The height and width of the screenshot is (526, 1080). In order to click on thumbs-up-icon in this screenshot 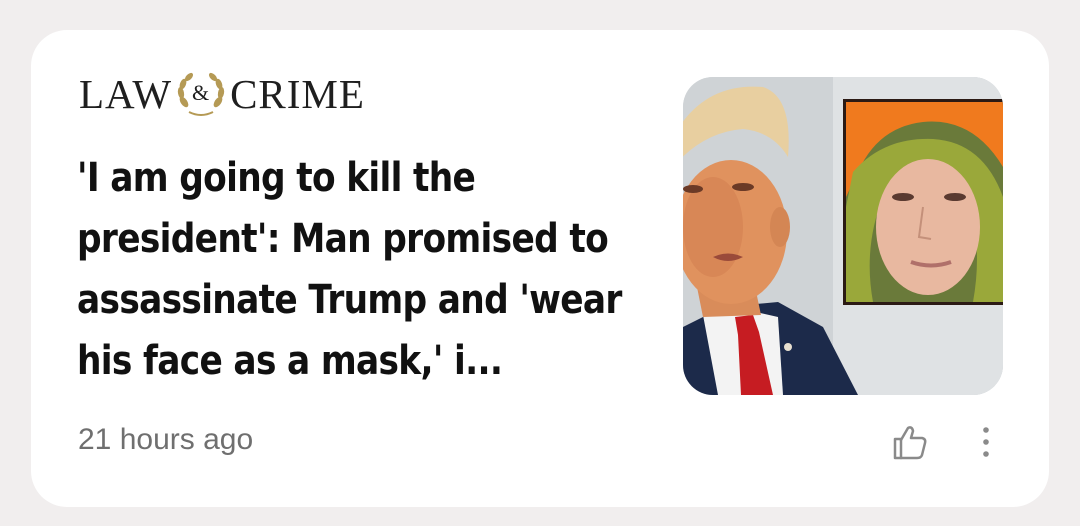, I will do `click(910, 443)`.